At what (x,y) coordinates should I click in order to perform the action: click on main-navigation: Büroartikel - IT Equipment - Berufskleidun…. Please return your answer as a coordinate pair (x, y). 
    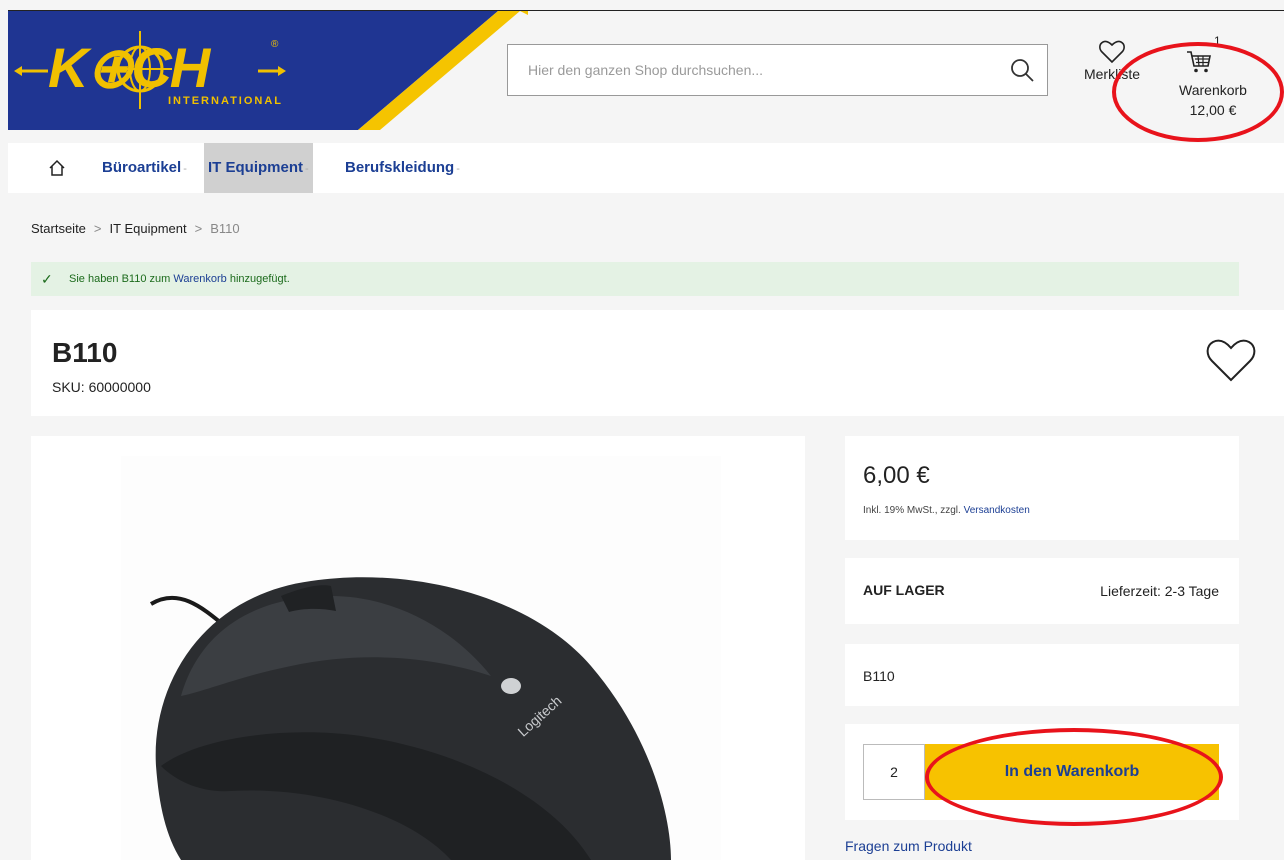
    Looking at the image, I should click on (646, 168).